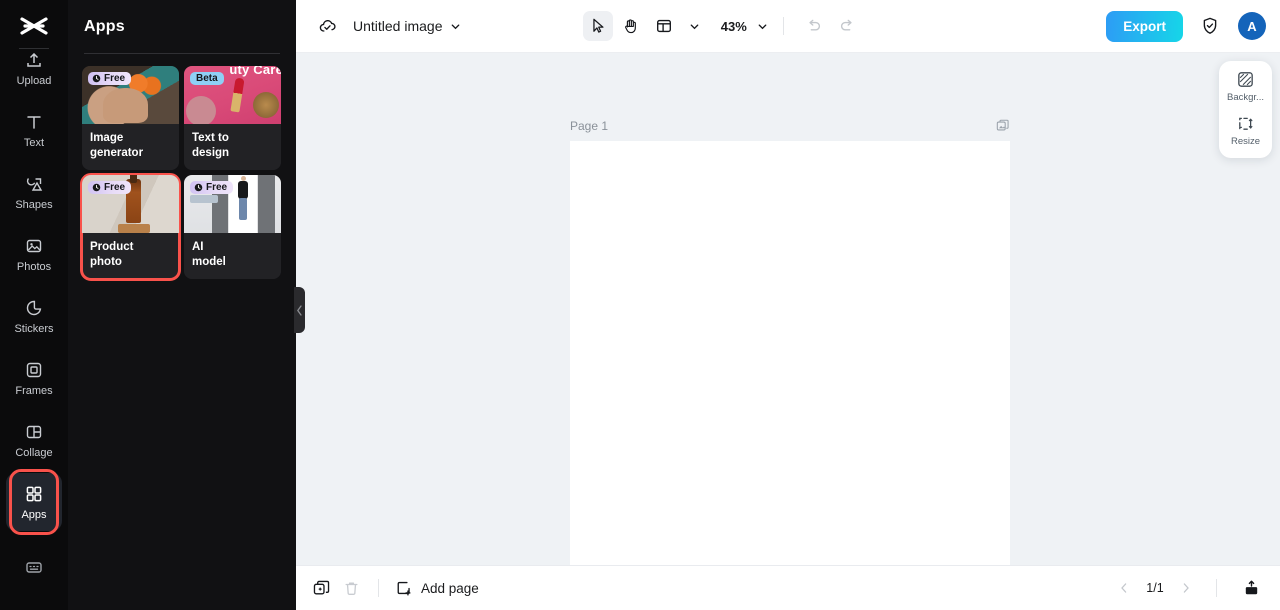 The width and height of the screenshot is (1280, 610). What do you see at coordinates (34, 122) in the screenshot?
I see `text-icon` at bounding box center [34, 122].